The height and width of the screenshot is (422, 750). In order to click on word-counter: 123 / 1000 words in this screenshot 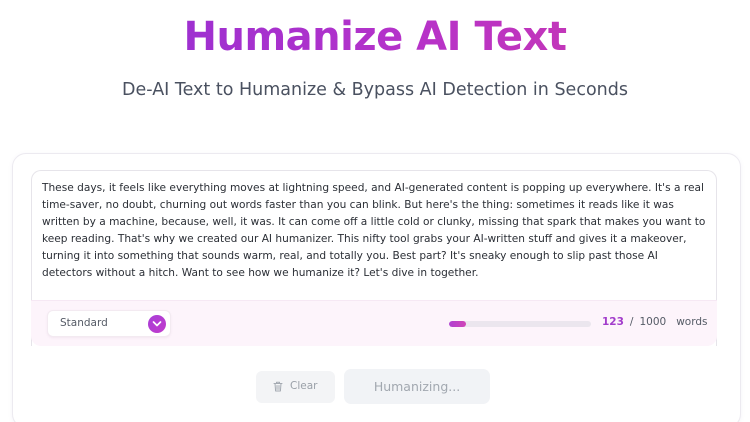, I will do `click(655, 322)`.